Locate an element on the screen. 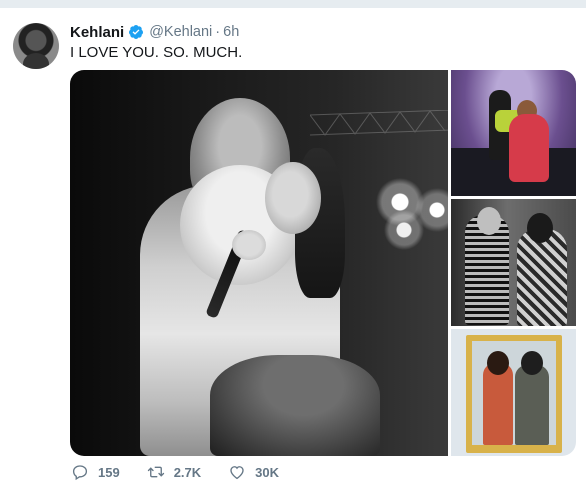 The image size is (586, 495). retweet-count: 2.7K is located at coordinates (187, 472).